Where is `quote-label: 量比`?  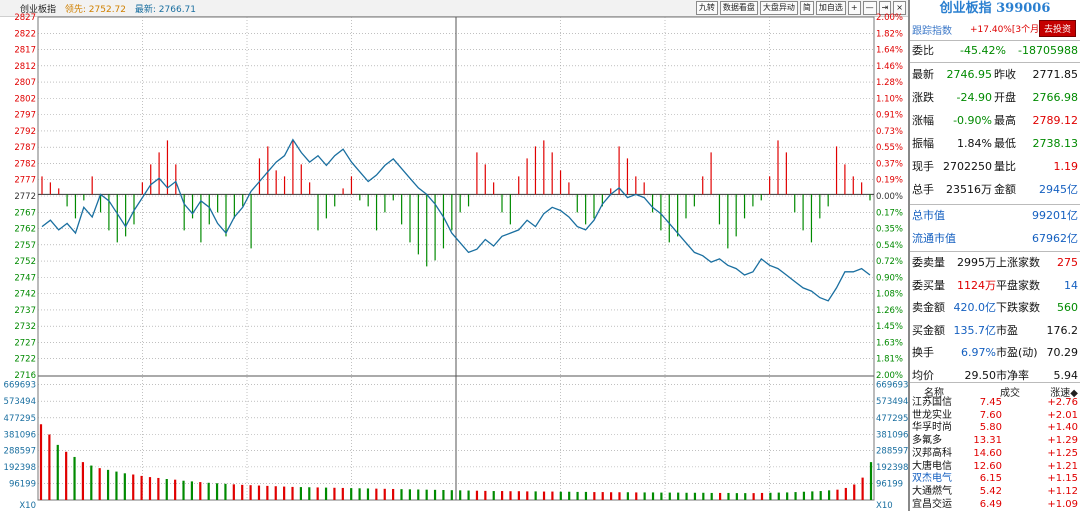
quote-label: 量比 is located at coordinates (1005, 166).